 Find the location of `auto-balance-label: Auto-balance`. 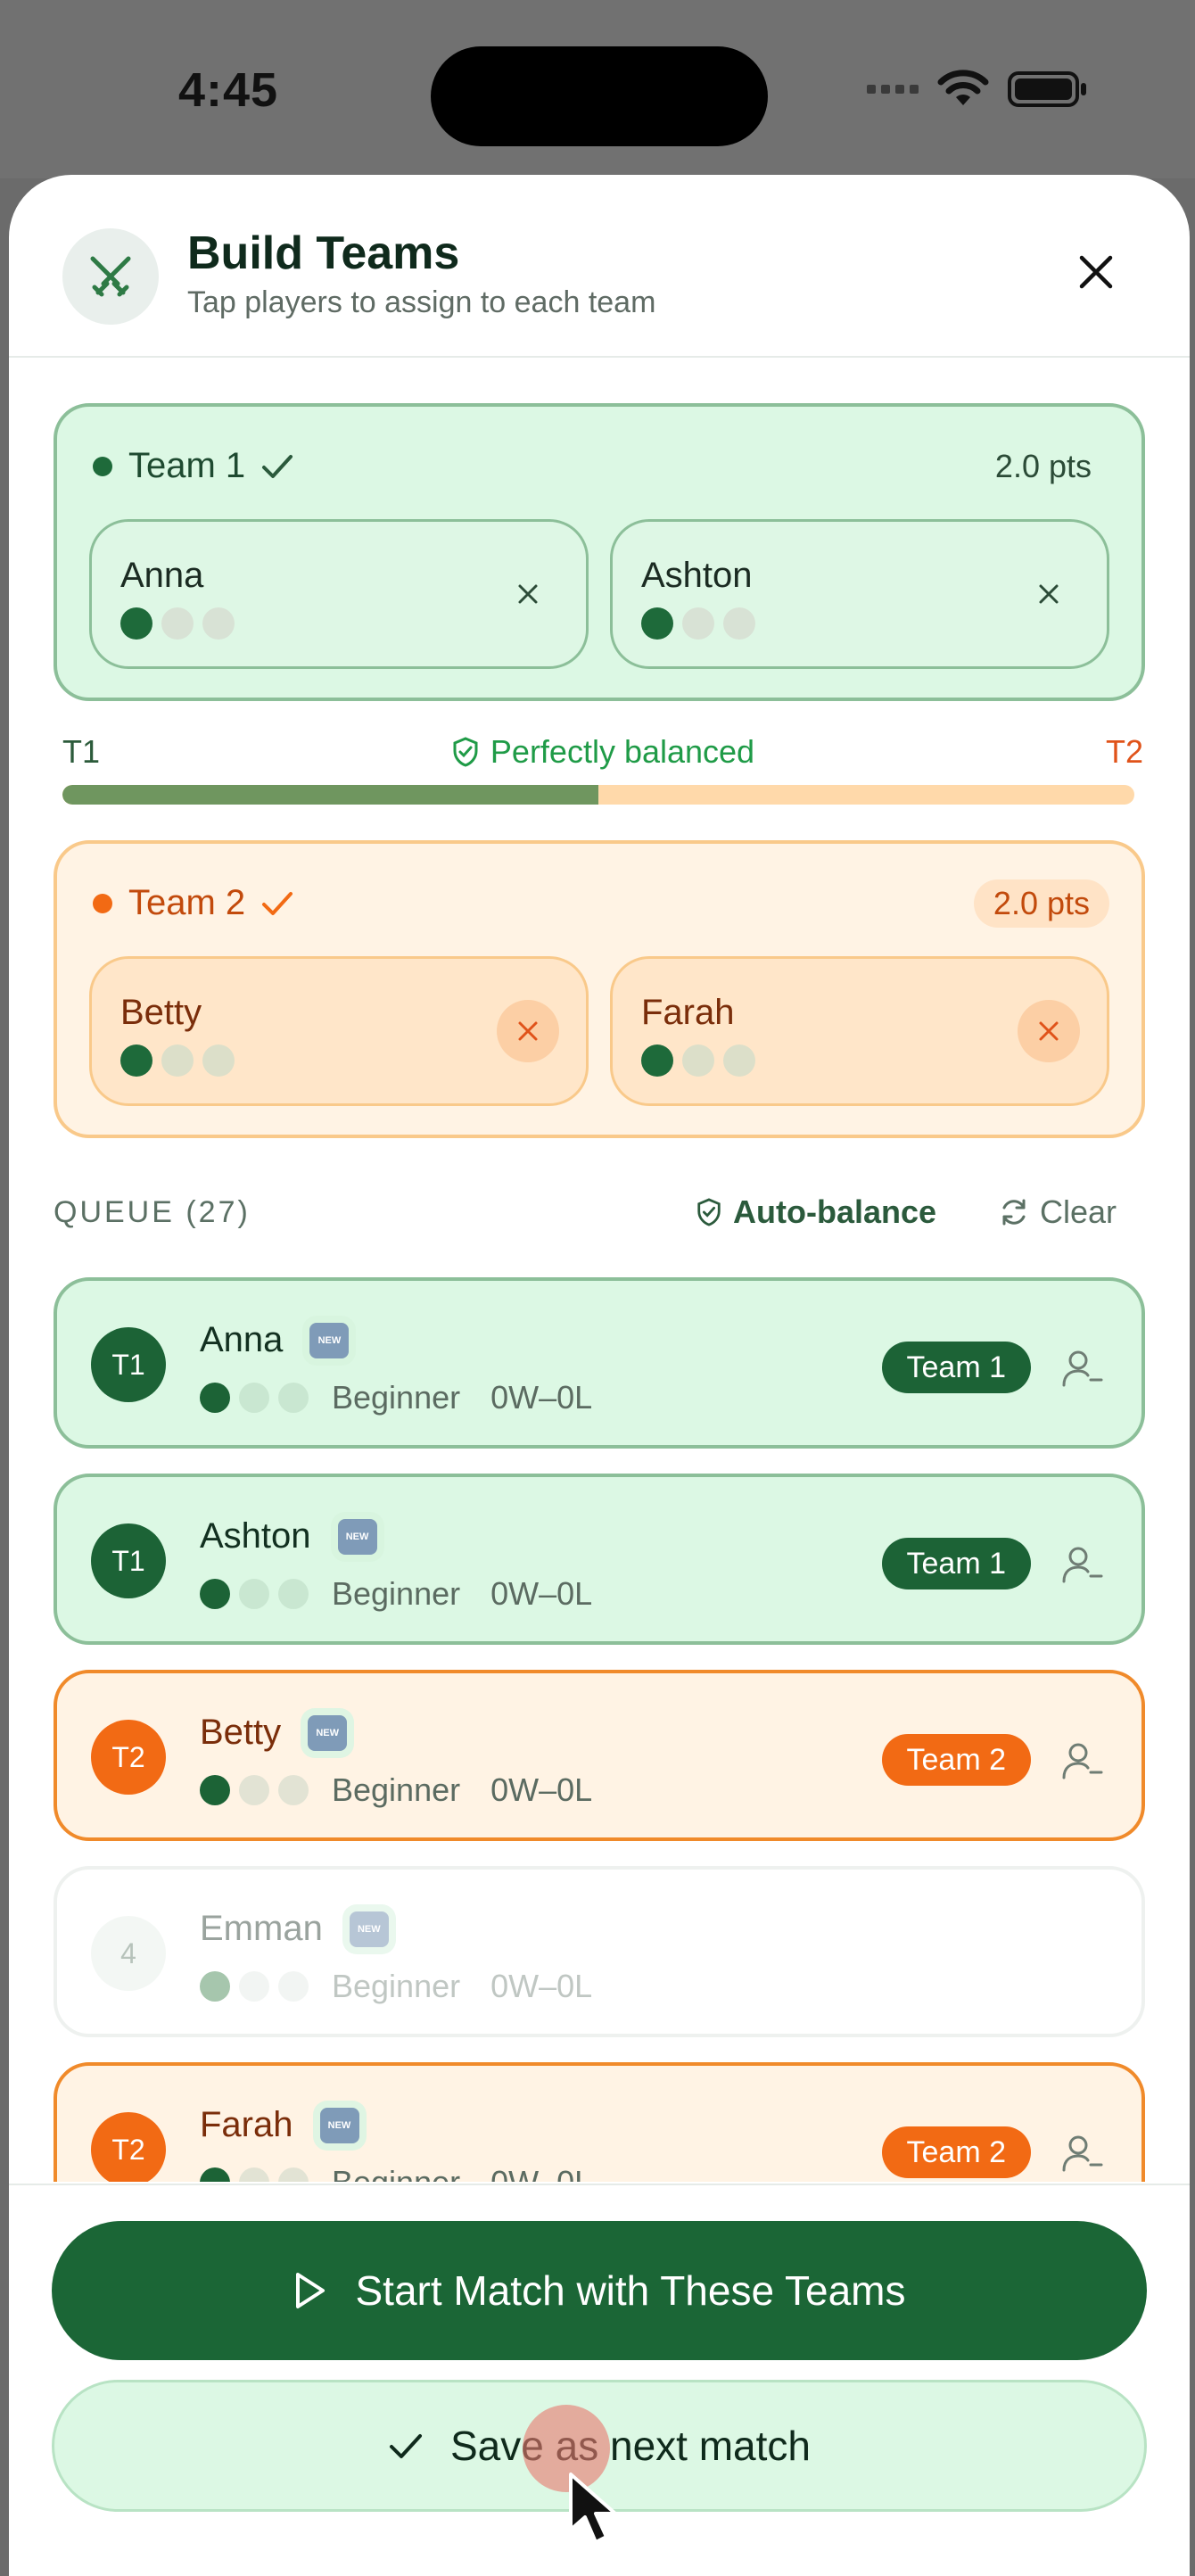

auto-balance-label: Auto-balance is located at coordinates (835, 1211).